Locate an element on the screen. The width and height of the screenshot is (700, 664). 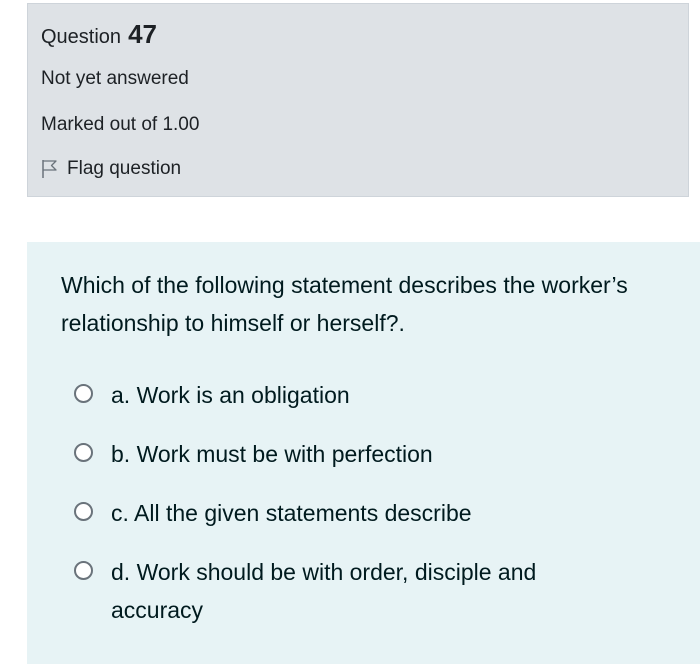
question-heading: Question 47 is located at coordinates (99, 34).